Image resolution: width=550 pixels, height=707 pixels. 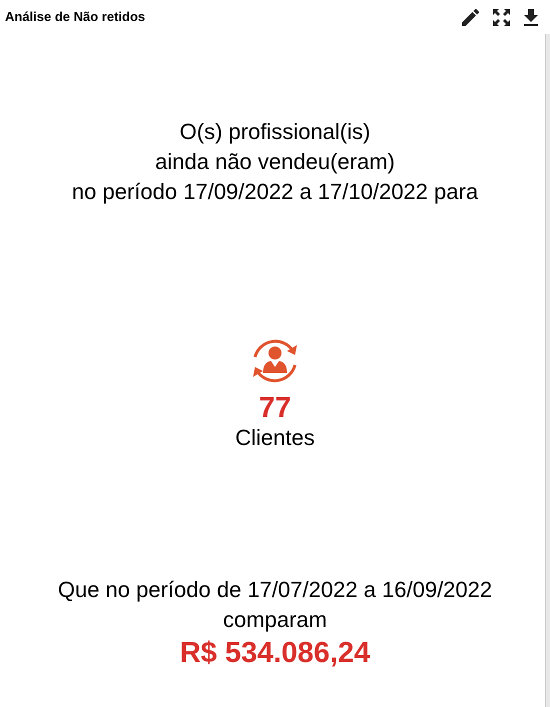 I want to click on download-icon, so click(x=531, y=17).